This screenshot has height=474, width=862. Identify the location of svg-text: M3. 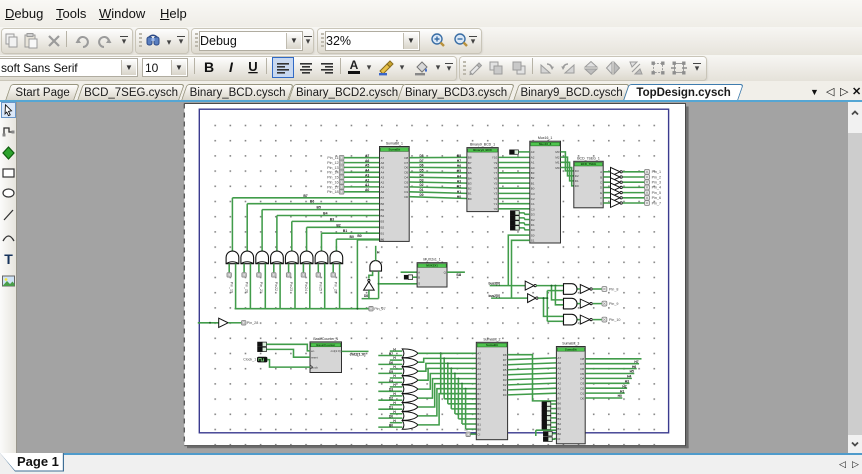
(557, 152).